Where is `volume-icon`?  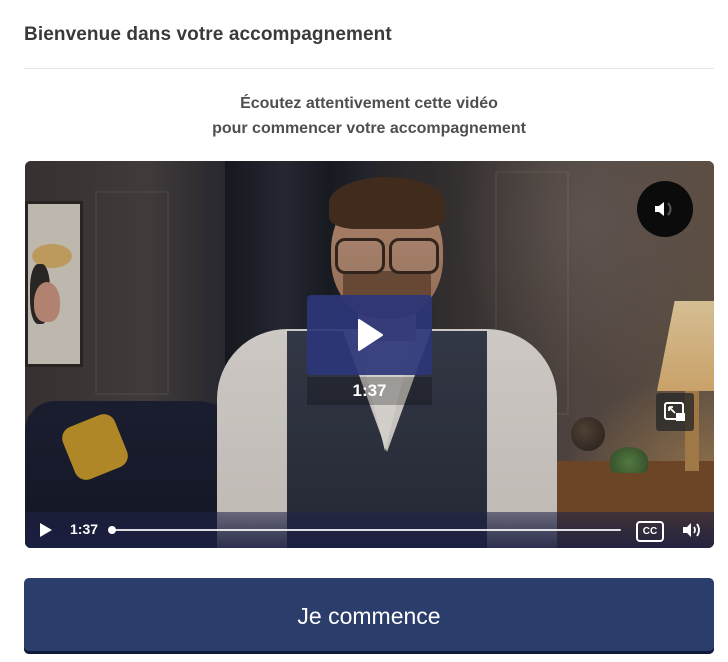
volume-icon is located at coordinates (691, 530).